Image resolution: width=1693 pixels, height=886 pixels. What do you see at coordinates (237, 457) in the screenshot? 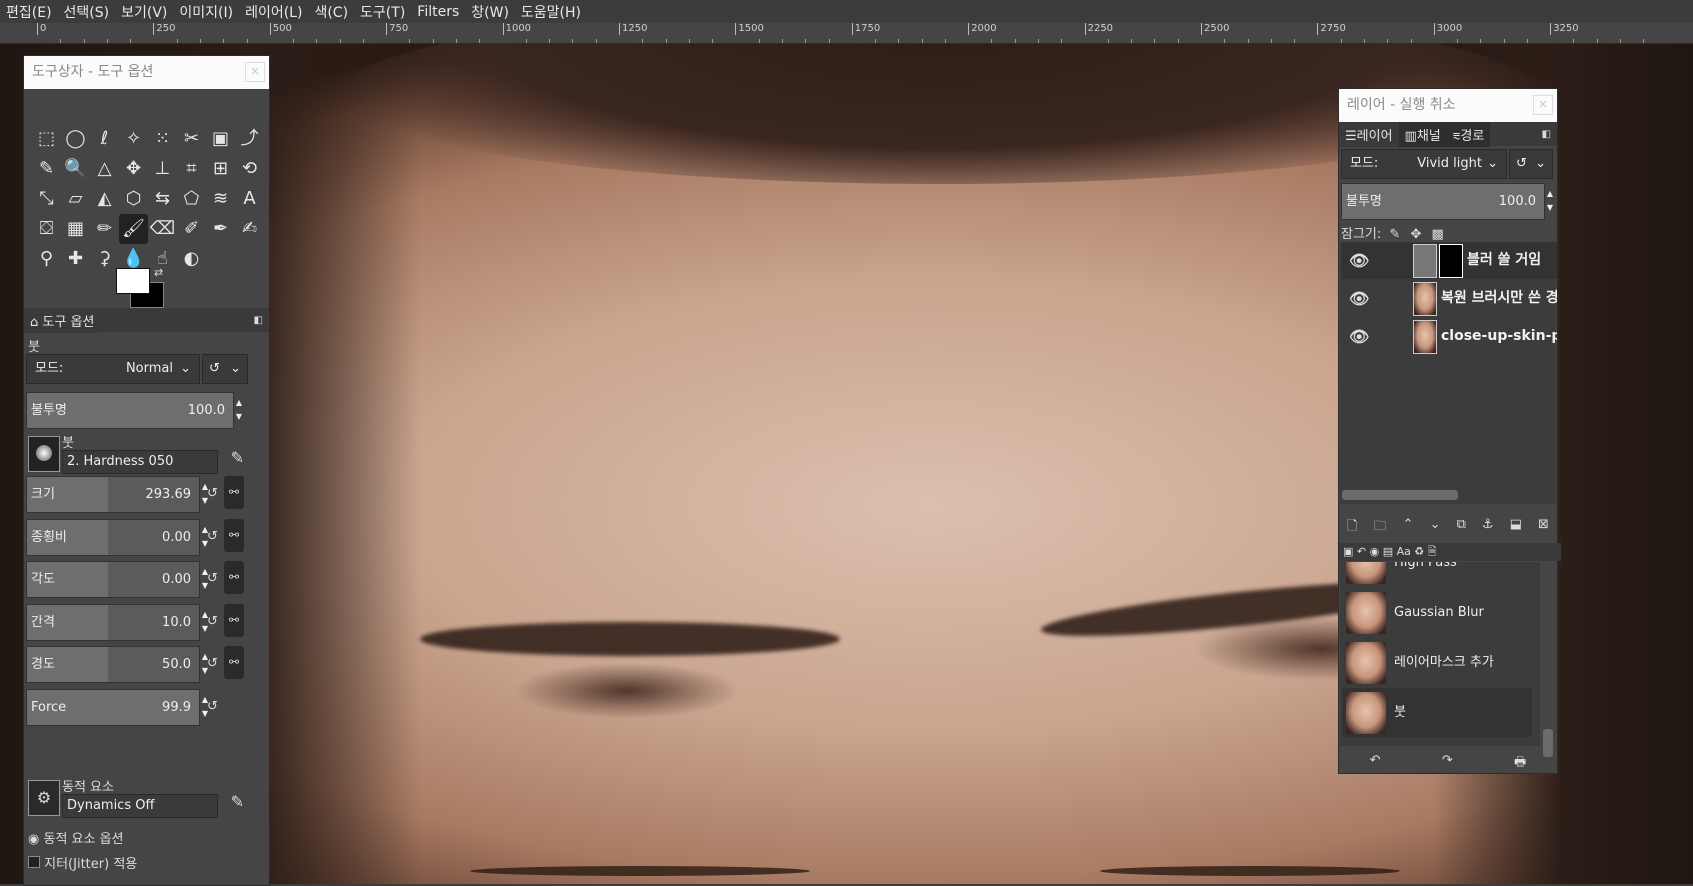
I see `edit-brush-icon: ✎` at bounding box center [237, 457].